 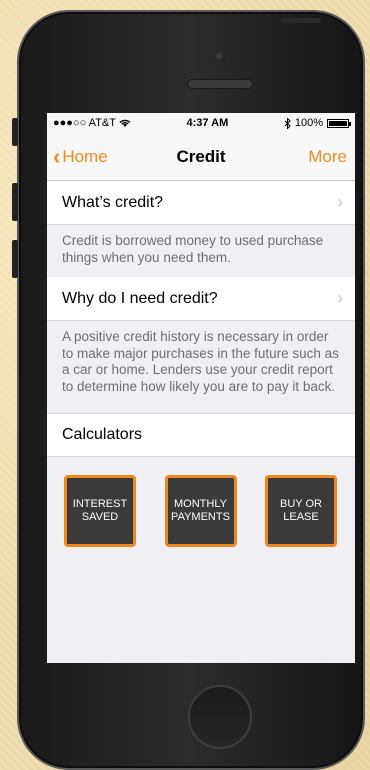 I want to click on interest-saved-button: Interest Saved, so click(x=100, y=511).